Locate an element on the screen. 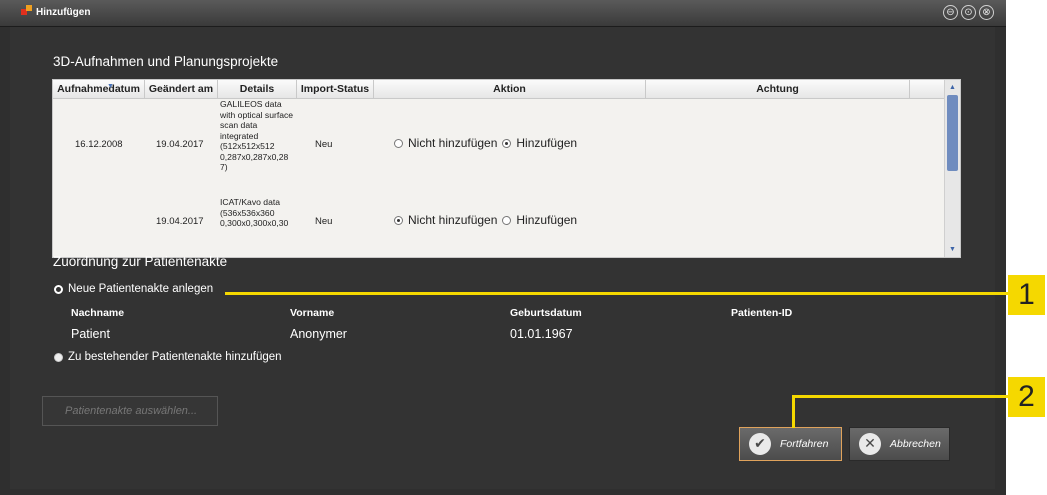 The width and height of the screenshot is (1047, 495). col-modified: Geändert am is located at coordinates (181, 89).